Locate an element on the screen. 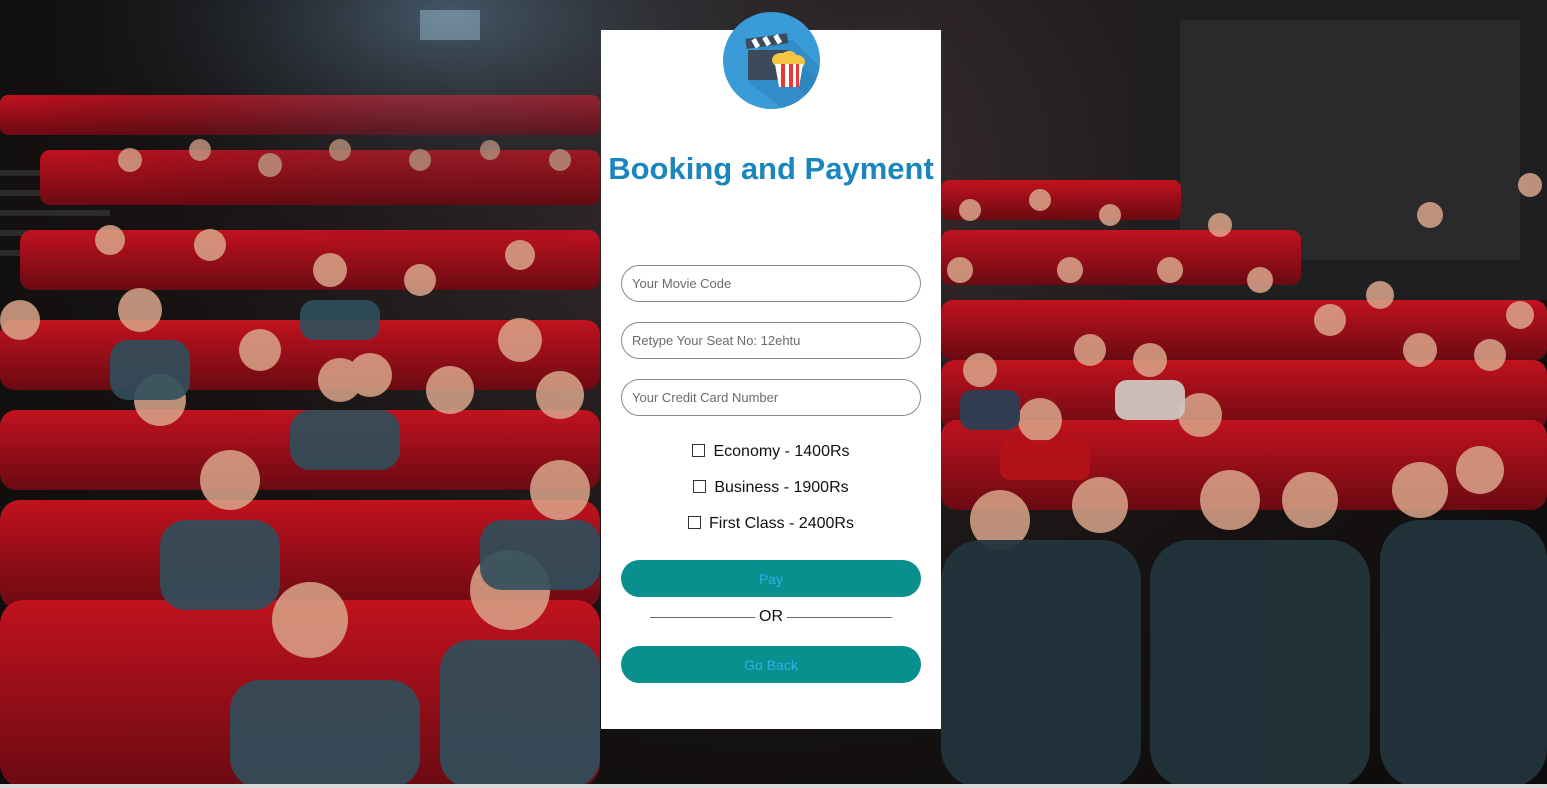 This screenshot has width=1547, height=788. credit-card-input is located at coordinates (771, 397).